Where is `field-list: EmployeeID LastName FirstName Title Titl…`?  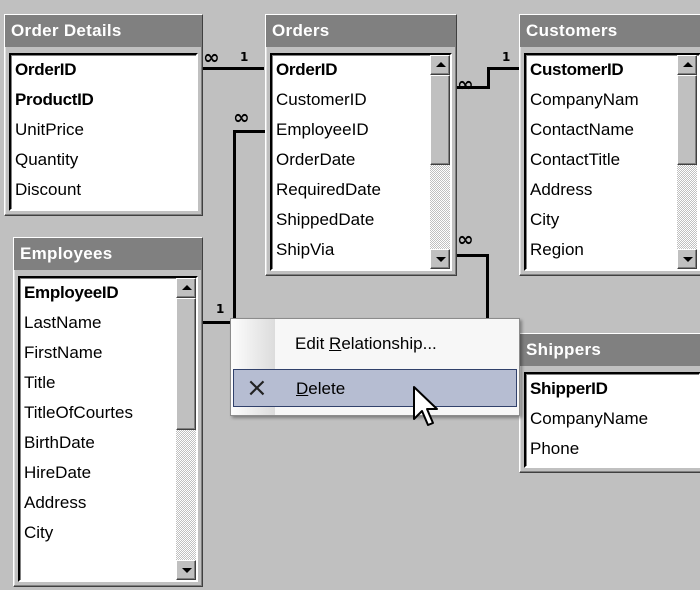
field-list: EmployeeID LastName FirstName Title Titl… is located at coordinates (108, 429).